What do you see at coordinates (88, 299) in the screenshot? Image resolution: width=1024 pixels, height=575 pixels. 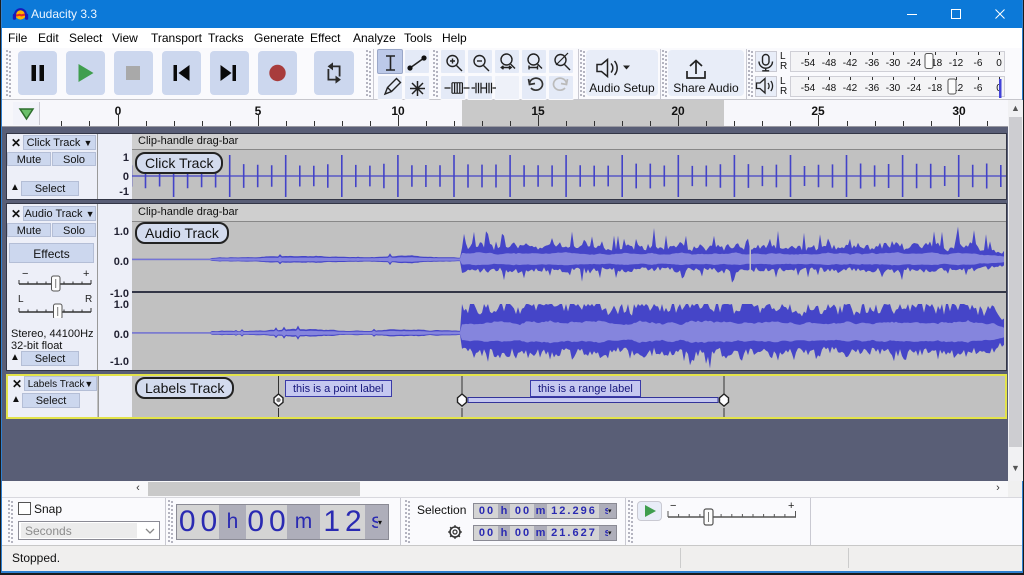 I see `svg-text: R` at bounding box center [88, 299].